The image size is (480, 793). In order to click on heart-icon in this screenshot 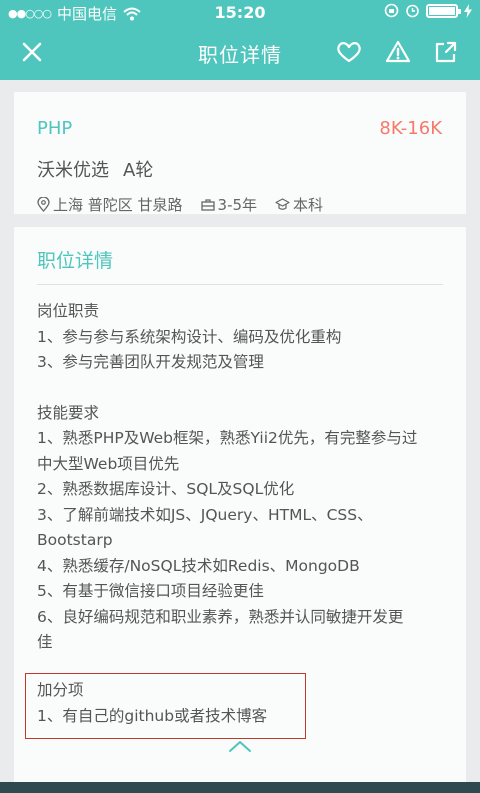, I will do `click(349, 52)`.